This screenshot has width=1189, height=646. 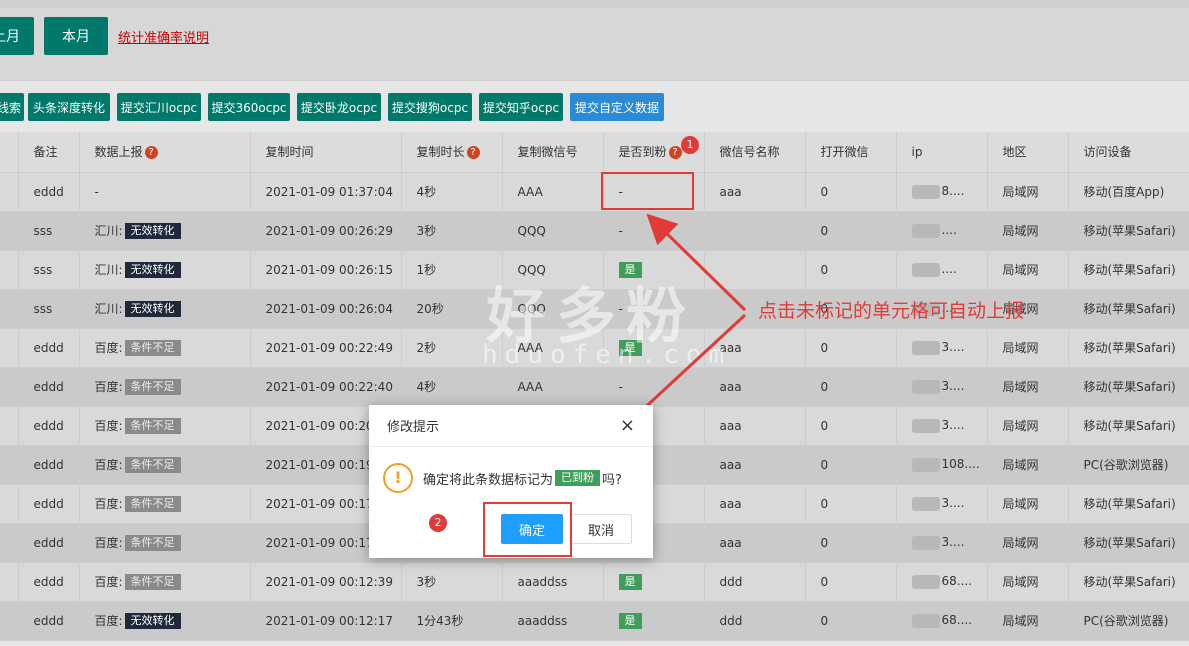 What do you see at coordinates (601, 529) in the screenshot?
I see `cancel-button: 取消` at bounding box center [601, 529].